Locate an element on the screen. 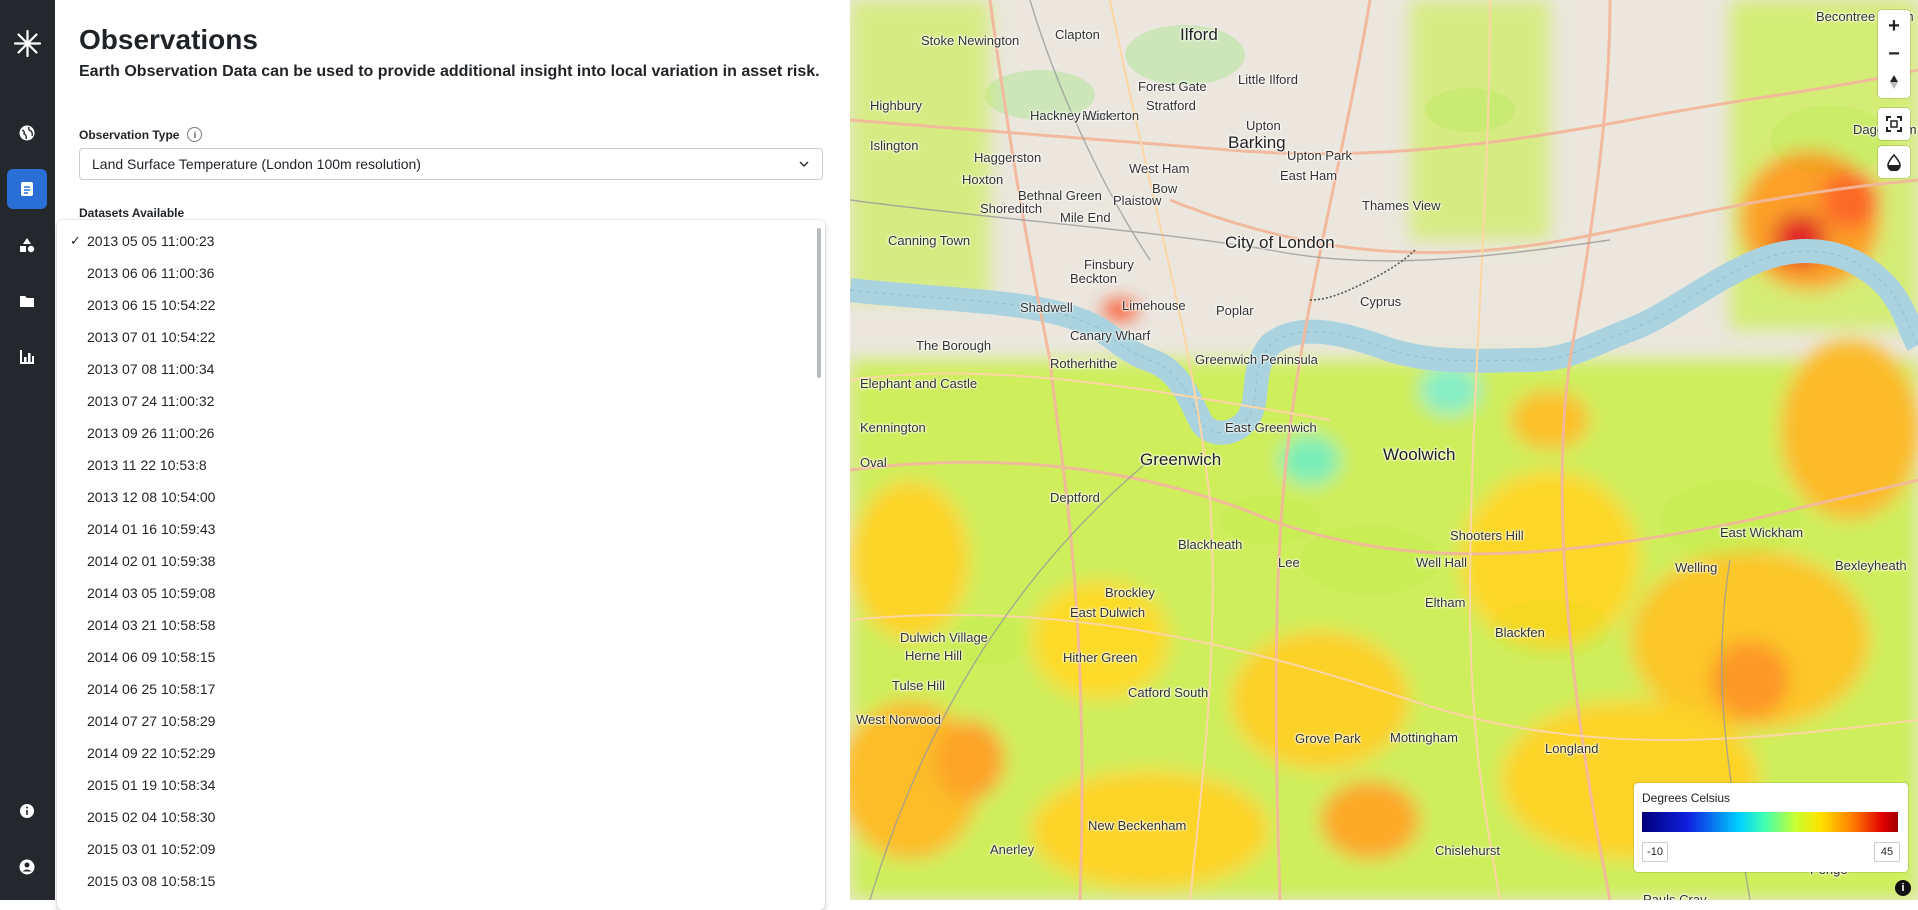  map-place-label: Catford South is located at coordinates (1168, 692).